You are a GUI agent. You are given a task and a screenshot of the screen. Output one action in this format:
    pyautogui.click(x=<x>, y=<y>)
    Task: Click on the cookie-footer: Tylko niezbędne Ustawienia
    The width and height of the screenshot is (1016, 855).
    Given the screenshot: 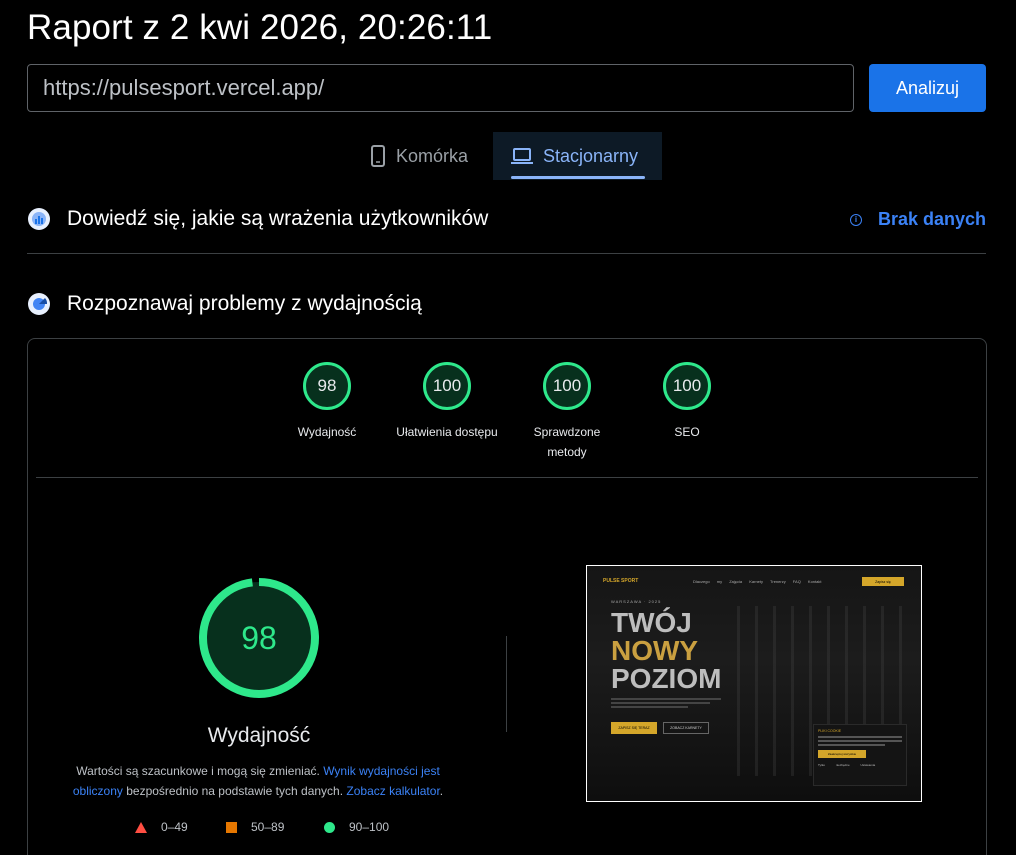 What is the action you would take?
    pyautogui.click(x=847, y=765)
    